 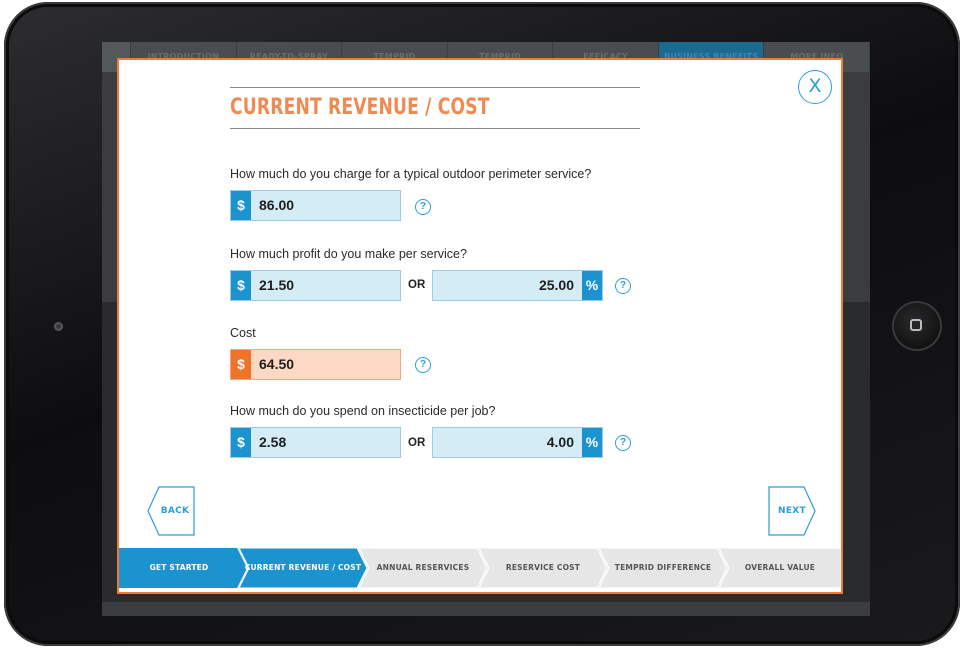 What do you see at coordinates (423, 568) in the screenshot?
I see `step-annual-reservices: ANNUAL RESERVICES` at bounding box center [423, 568].